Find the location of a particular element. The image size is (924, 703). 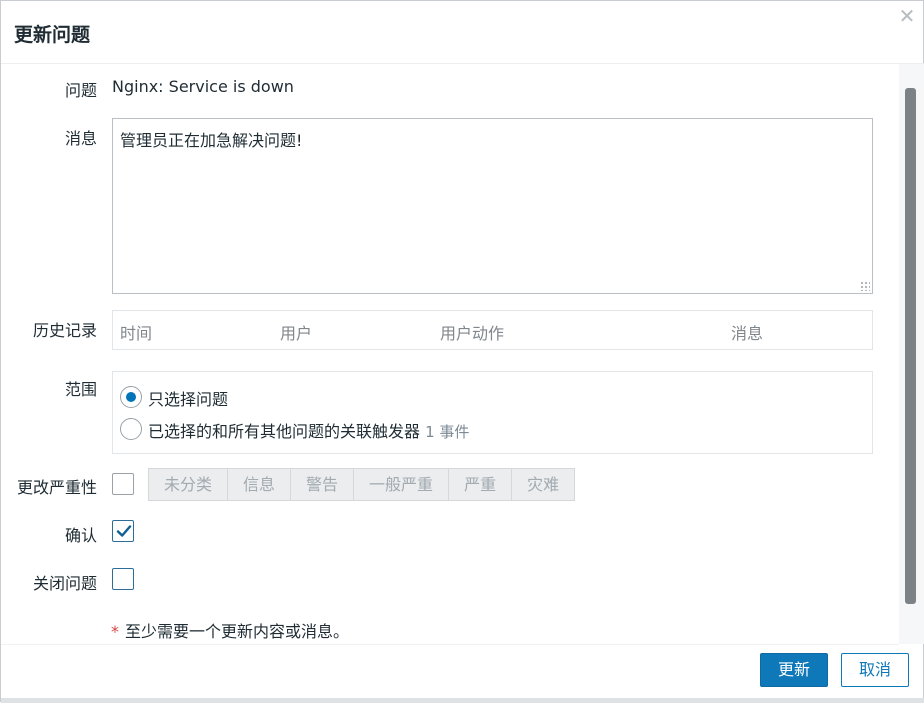

problem-value: Nginx: Service is down is located at coordinates (203, 86).